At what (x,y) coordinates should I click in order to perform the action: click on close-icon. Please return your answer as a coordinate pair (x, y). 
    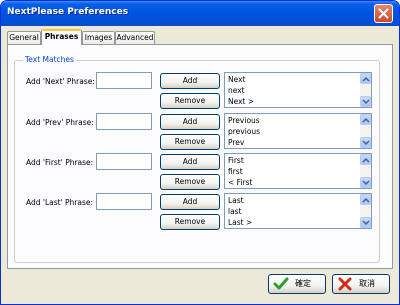
    Looking at the image, I should click on (383, 13).